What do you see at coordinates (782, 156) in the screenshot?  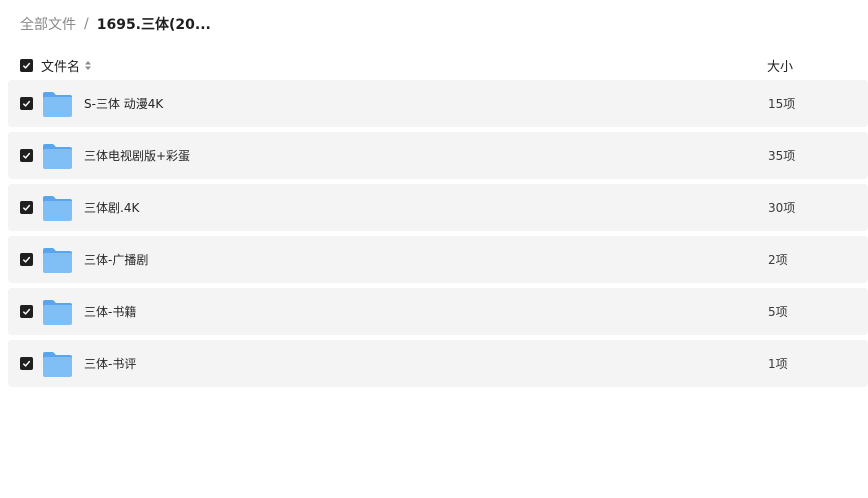 I see `file-size: 35项` at bounding box center [782, 156].